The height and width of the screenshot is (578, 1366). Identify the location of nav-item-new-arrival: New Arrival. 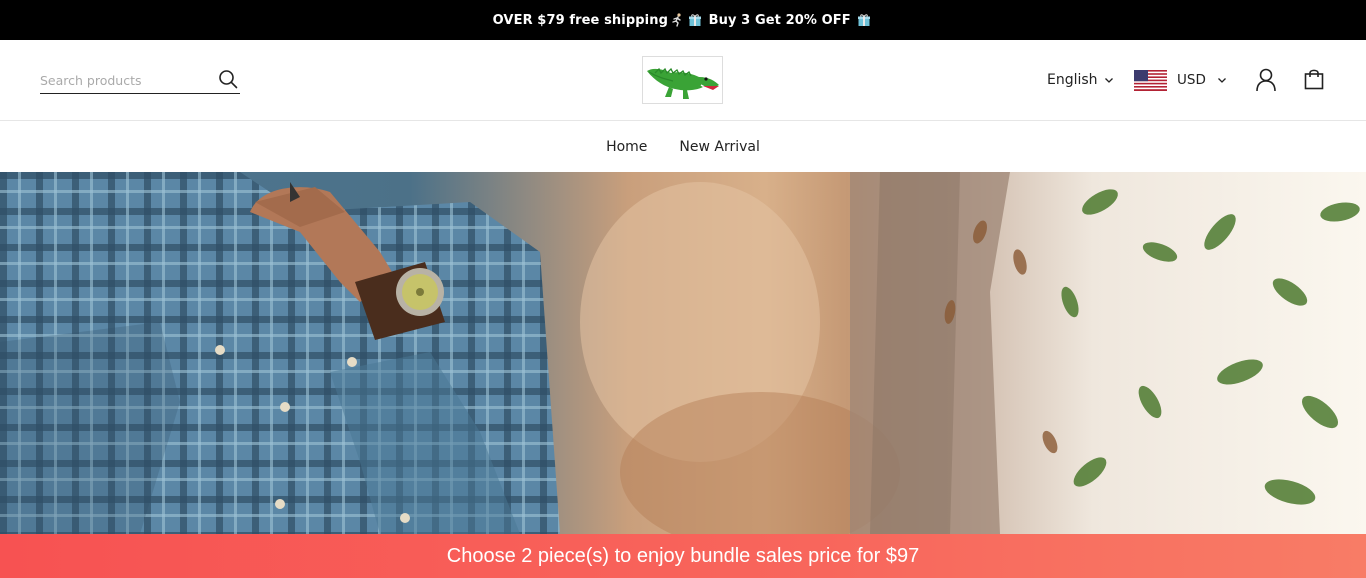
(719, 147).